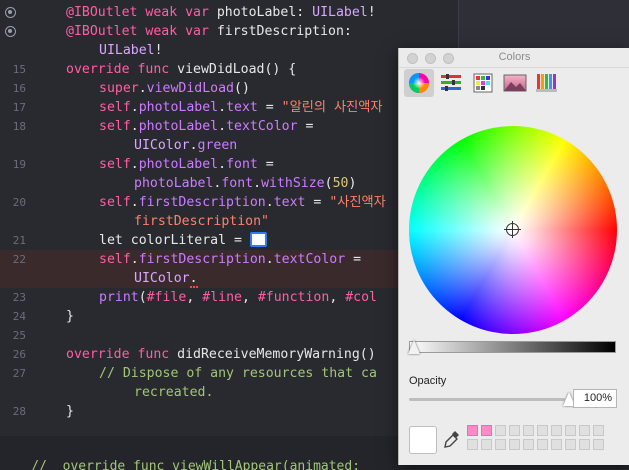 The image size is (629, 470). Describe the element at coordinates (193, 279) in the screenshot. I see `error-token: .` at that location.